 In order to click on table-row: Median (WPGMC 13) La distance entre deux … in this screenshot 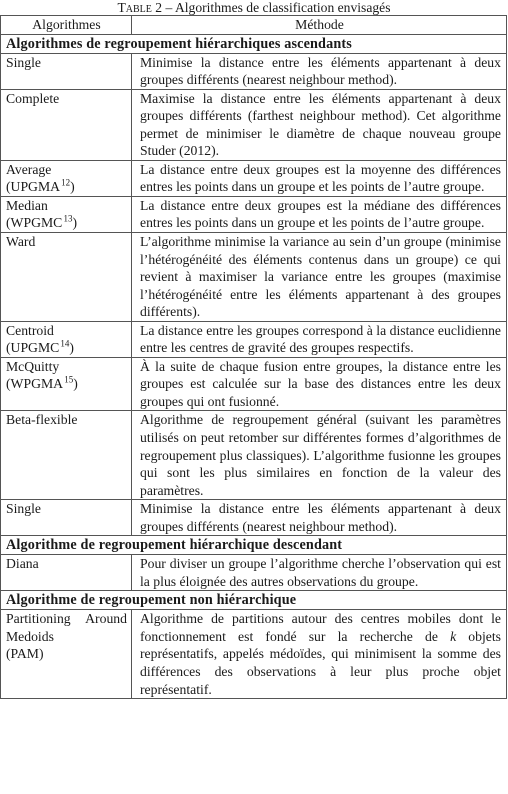, I will do `click(253, 214)`.